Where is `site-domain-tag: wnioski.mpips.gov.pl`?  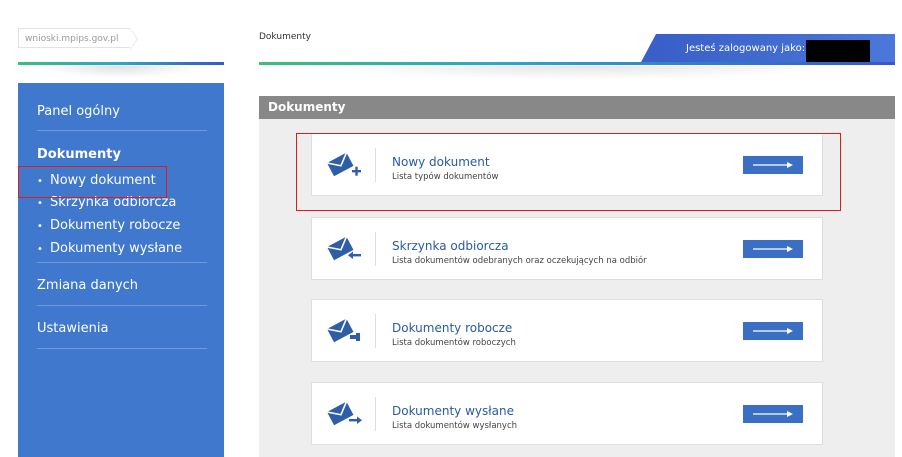
site-domain-tag: wnioski.mpips.gov.pl is located at coordinates (78, 39).